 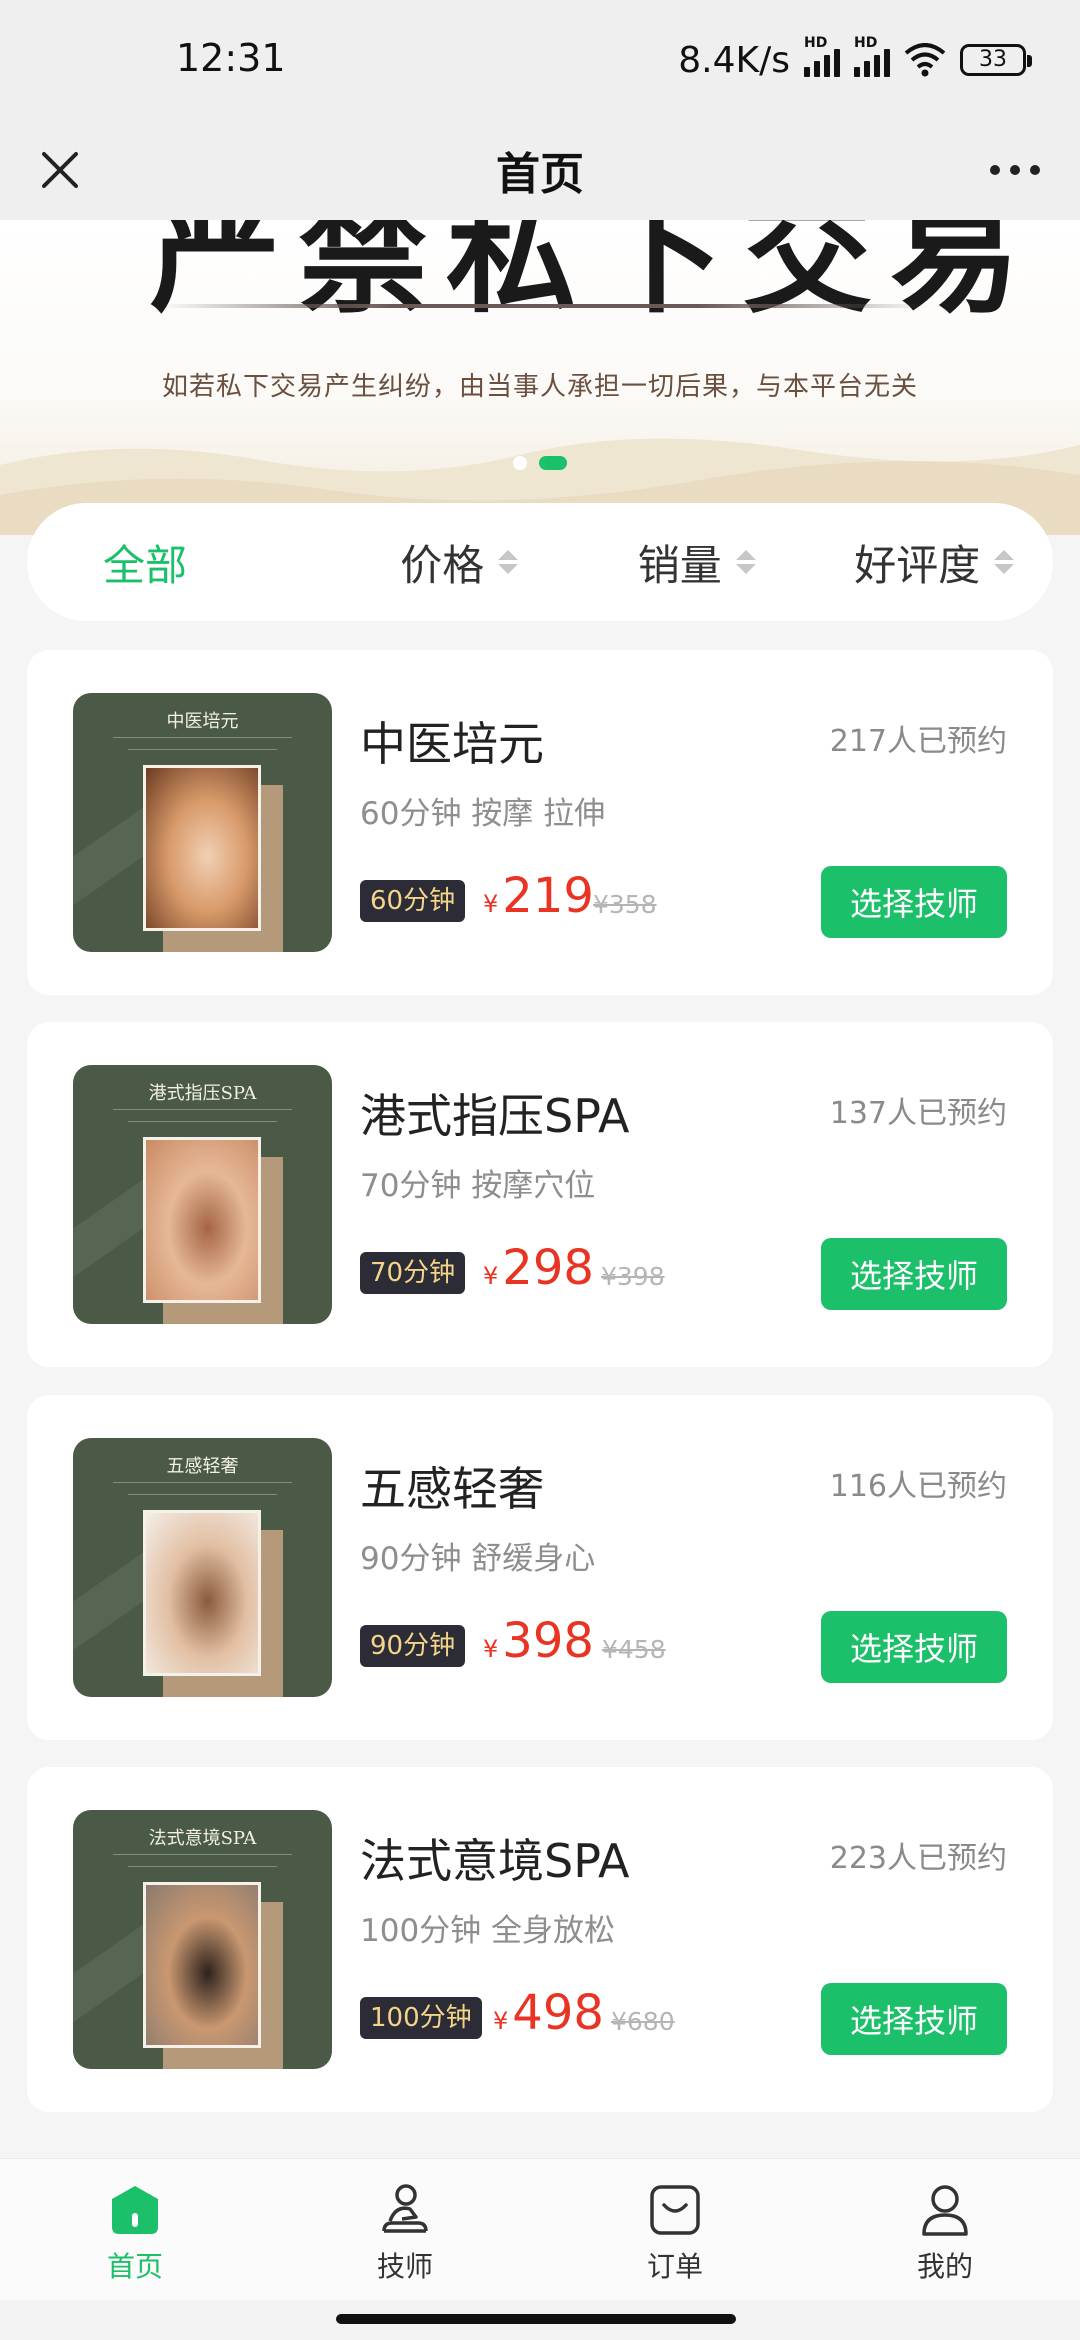 What do you see at coordinates (548, 1268) in the screenshot?
I see `price-value: 298` at bounding box center [548, 1268].